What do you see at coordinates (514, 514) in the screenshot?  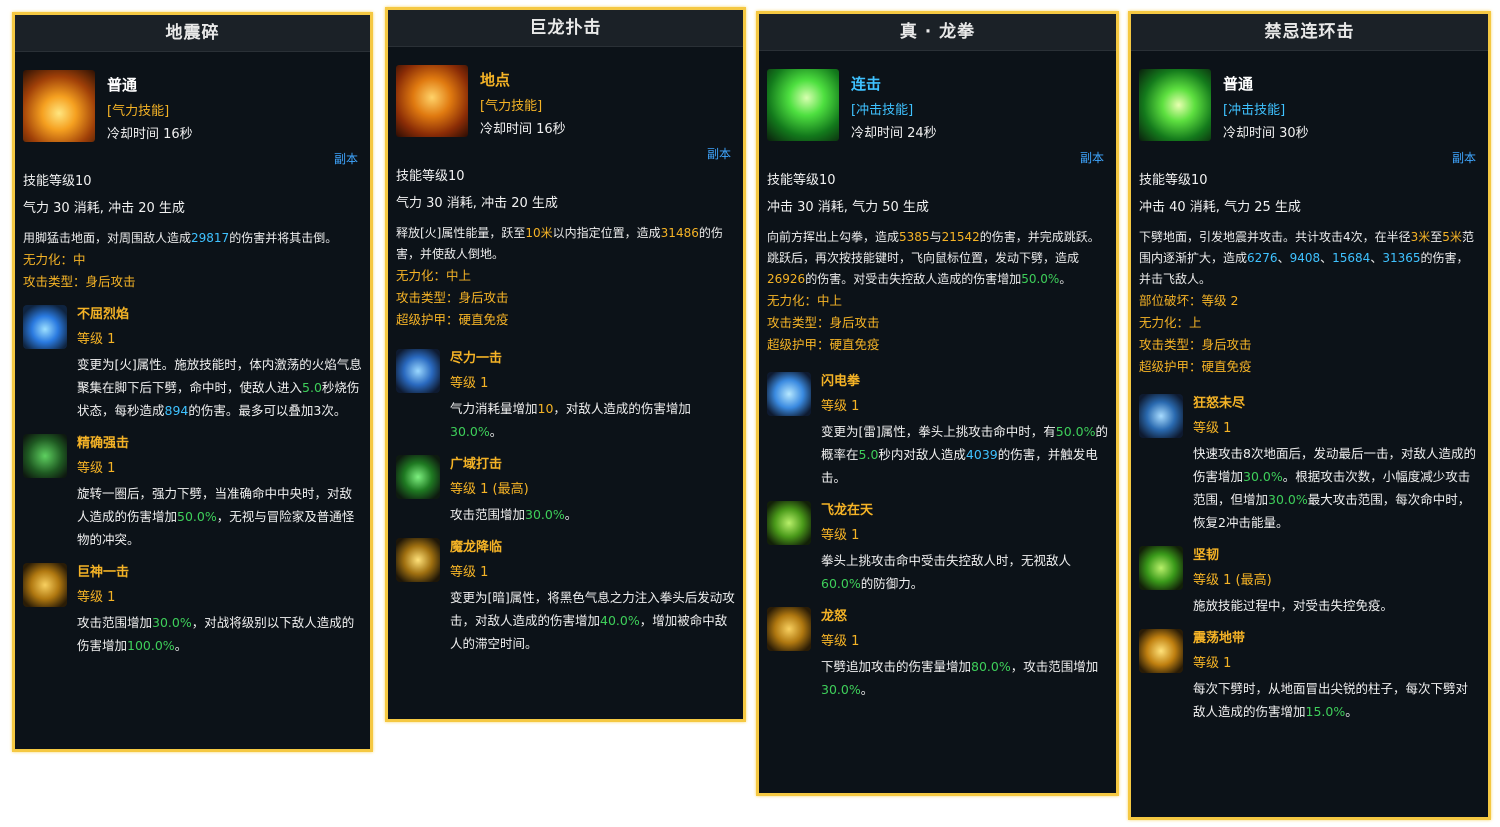 I see `rune-description: 攻击范围增加30.0%。` at bounding box center [514, 514].